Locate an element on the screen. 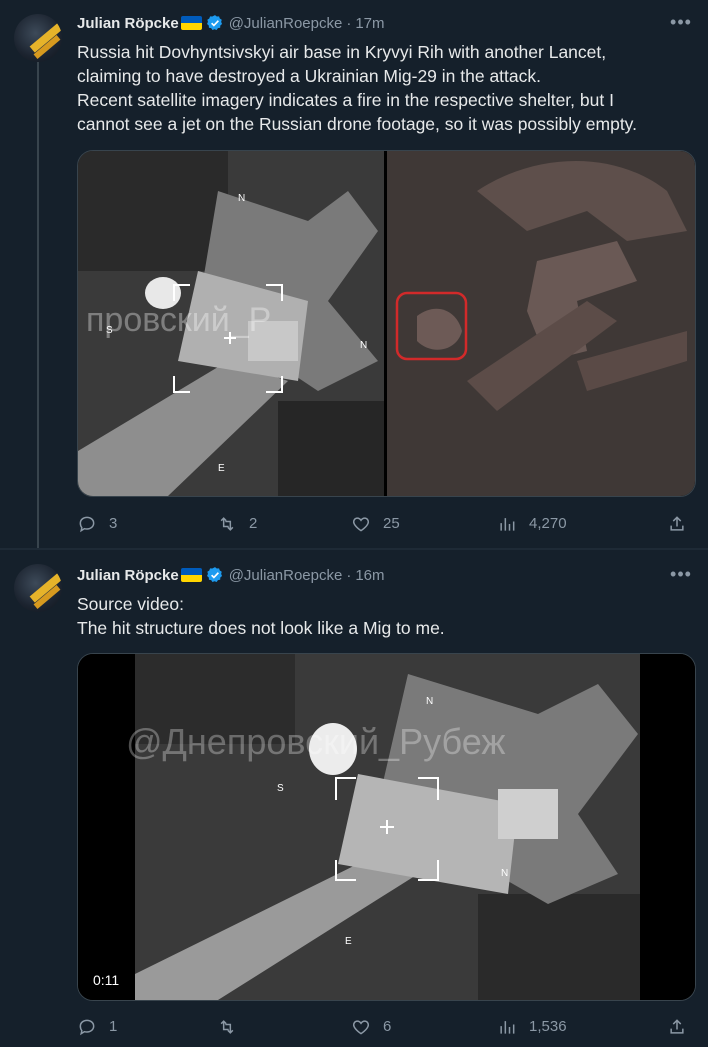 The height and width of the screenshot is (1047, 708). like-count: 6 is located at coordinates (387, 1026).